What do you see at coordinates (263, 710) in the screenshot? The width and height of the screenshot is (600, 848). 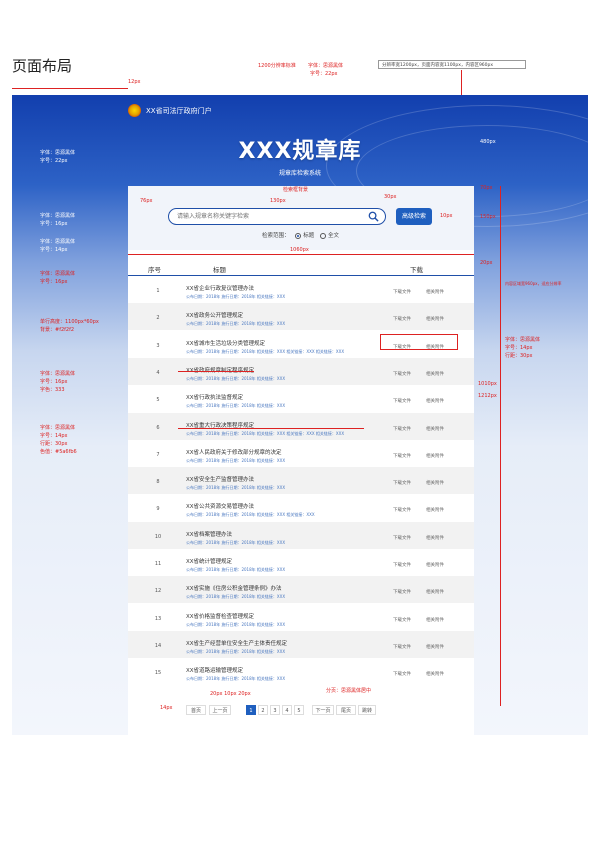 I see `pager-page-2: 2` at bounding box center [263, 710].